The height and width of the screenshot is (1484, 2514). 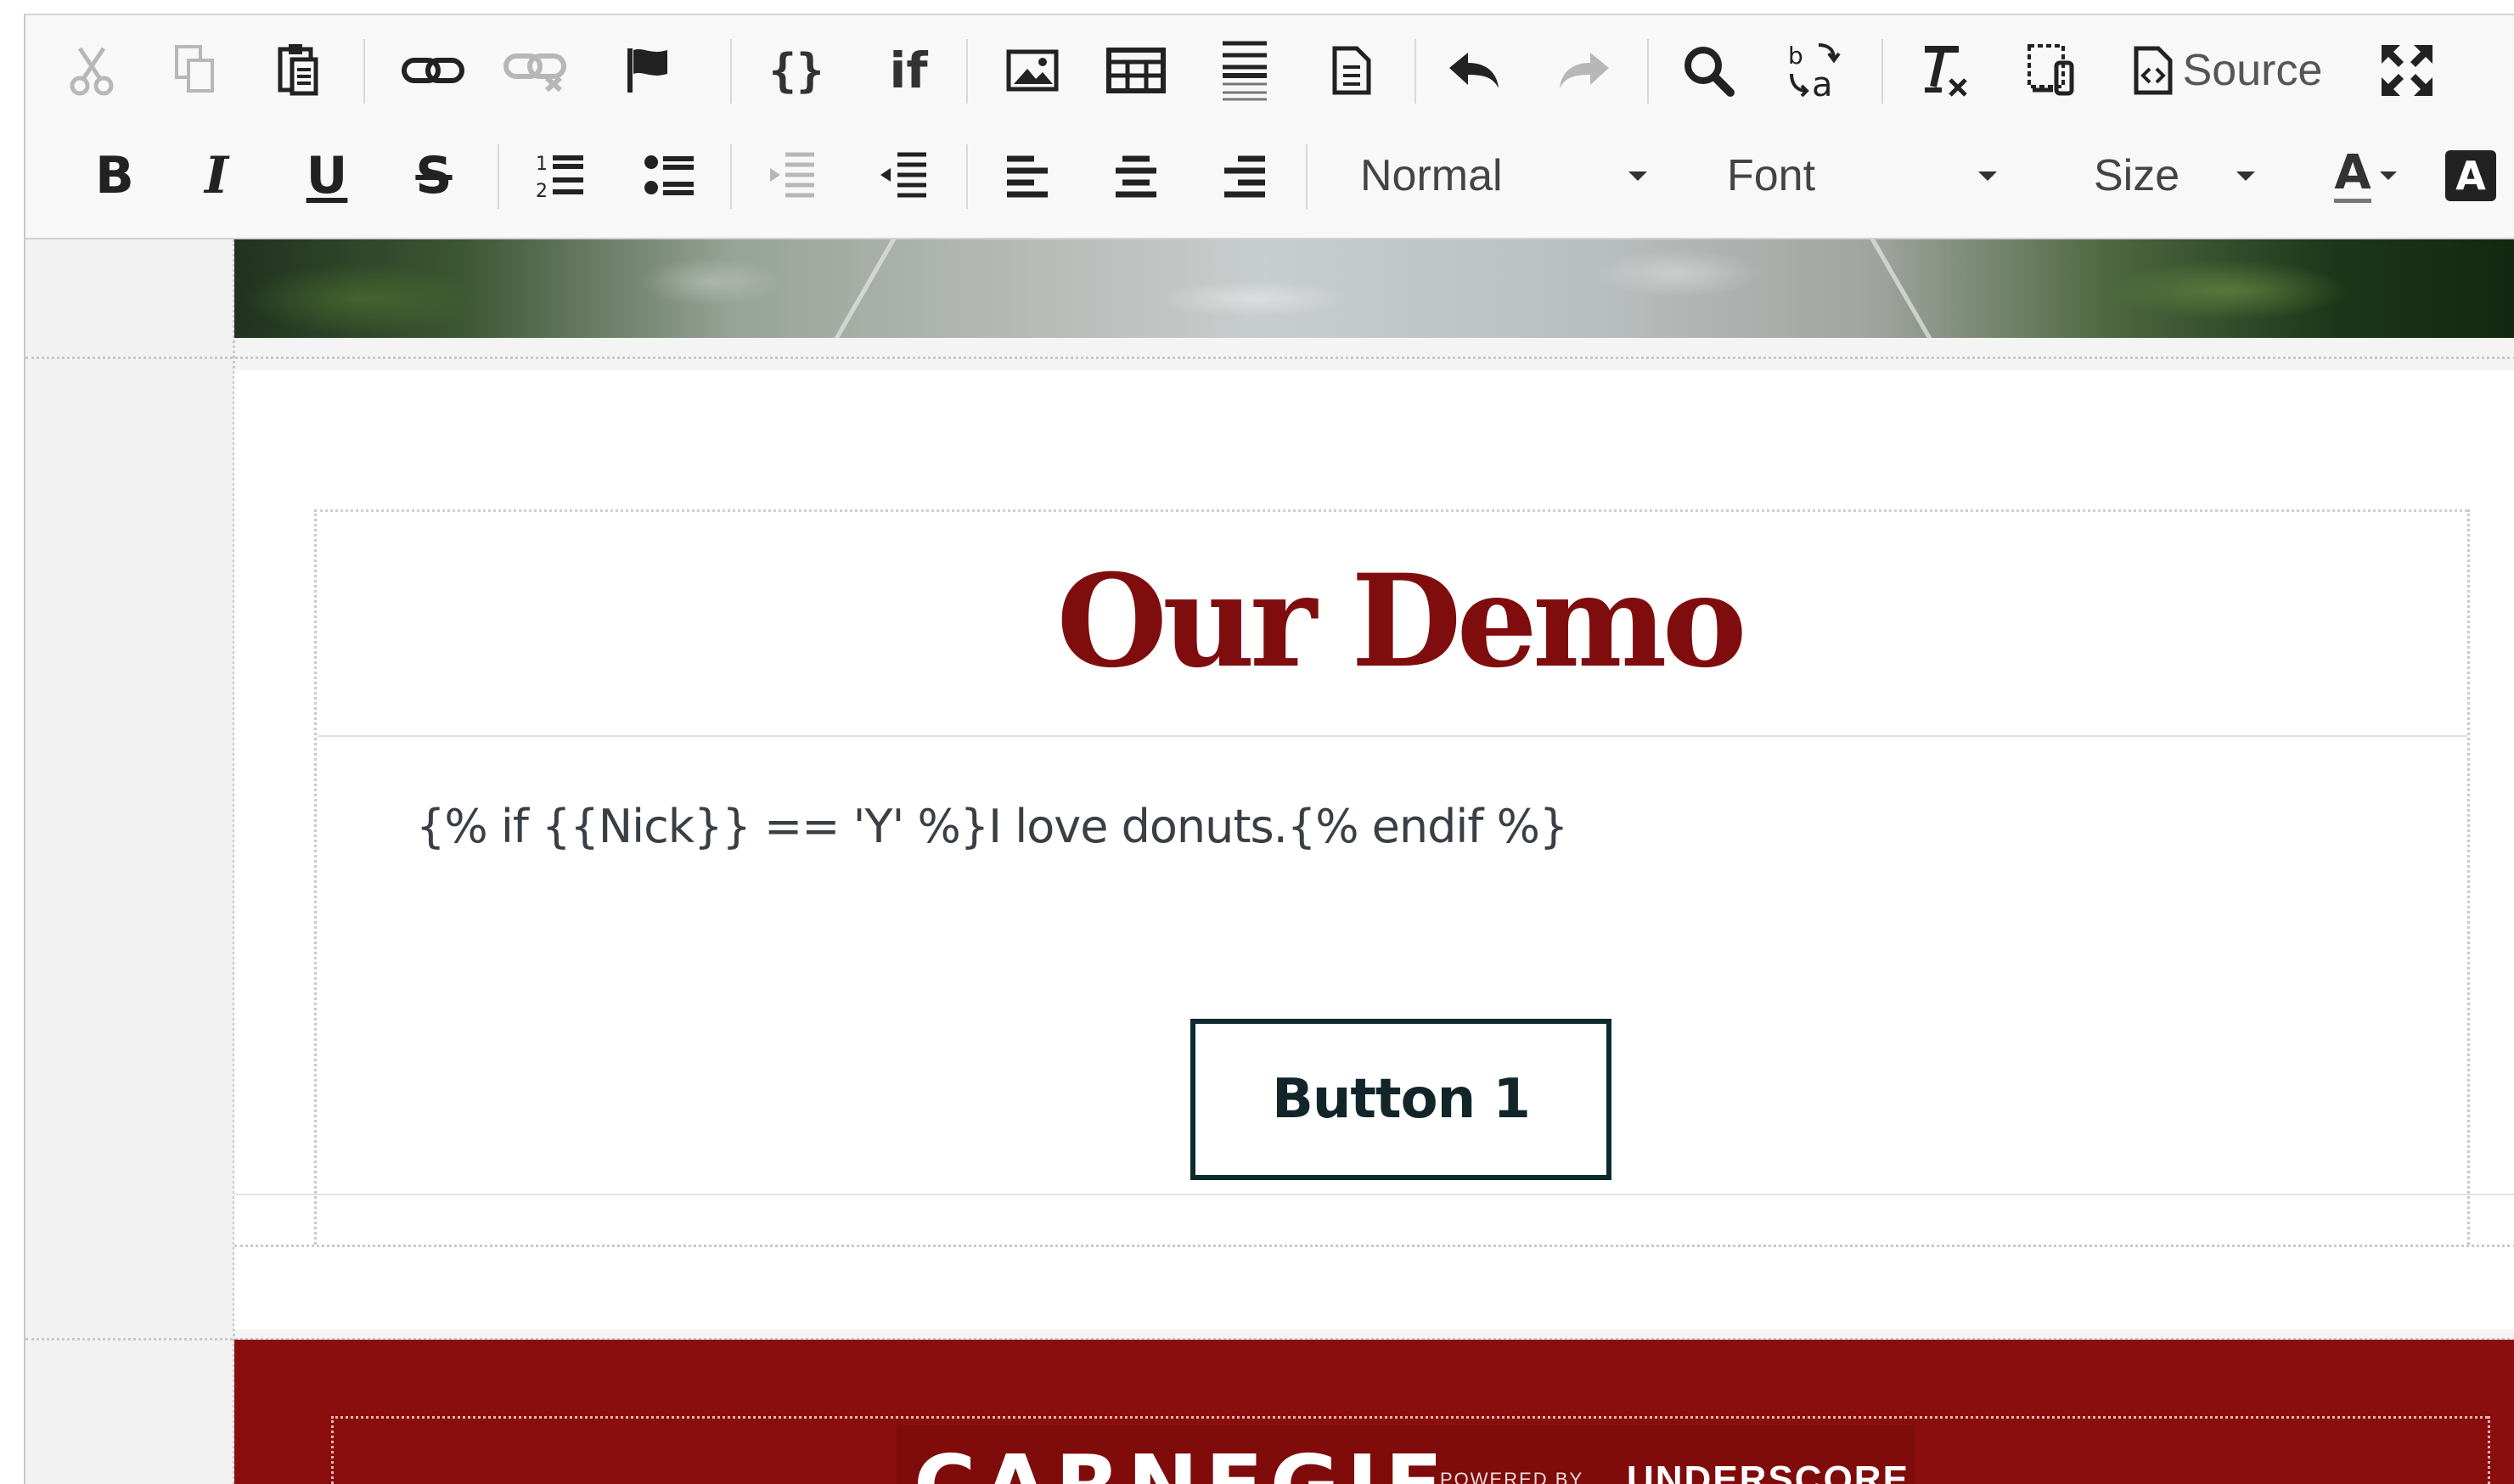 I want to click on undo-icon, so click(x=1474, y=70).